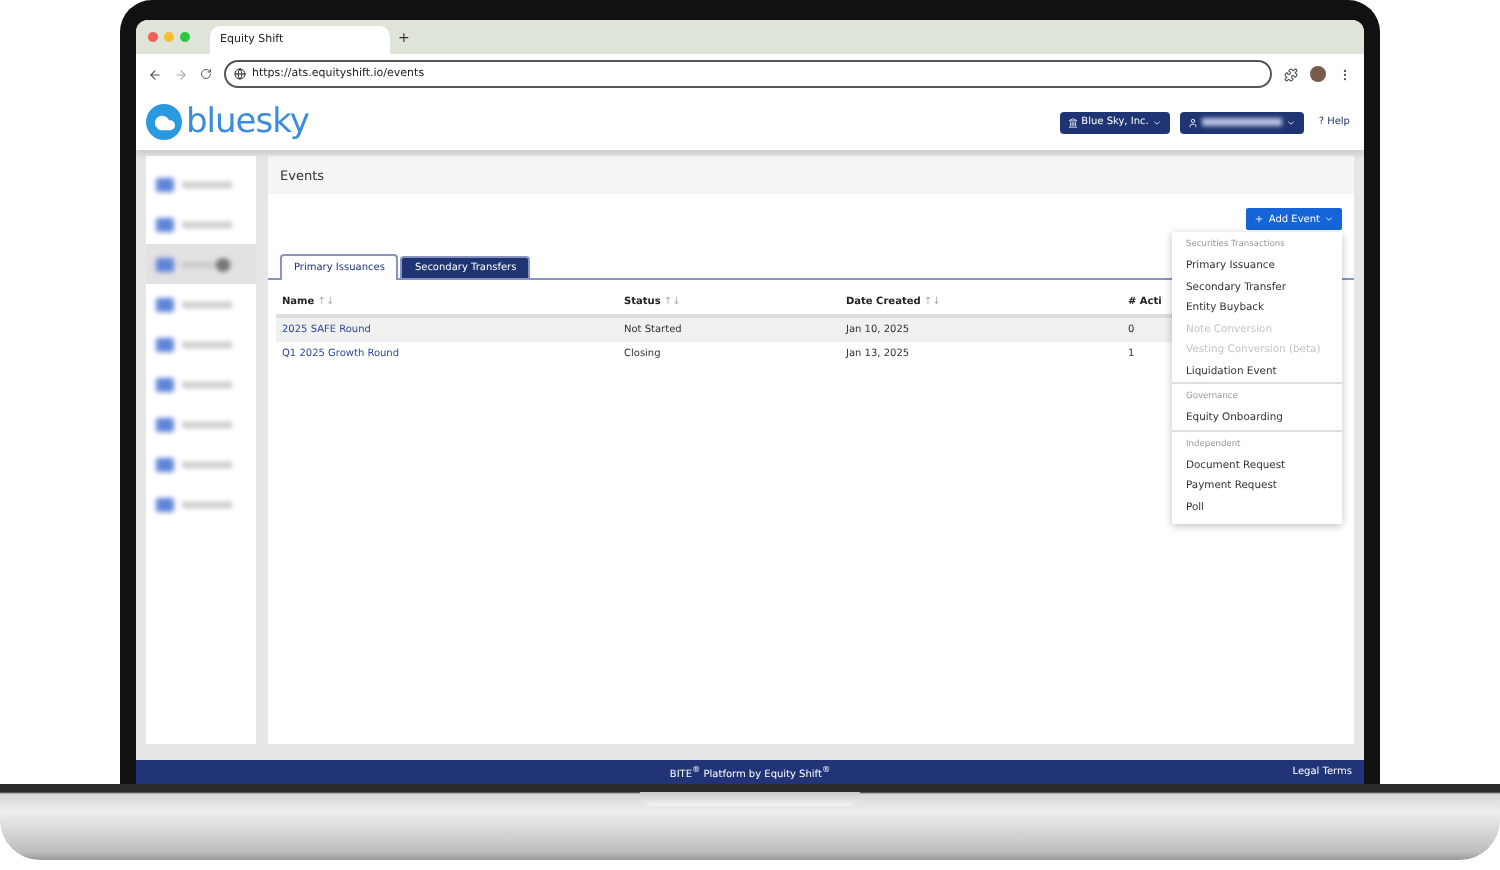  What do you see at coordinates (1072, 122) in the screenshot?
I see `bank-icon` at bounding box center [1072, 122].